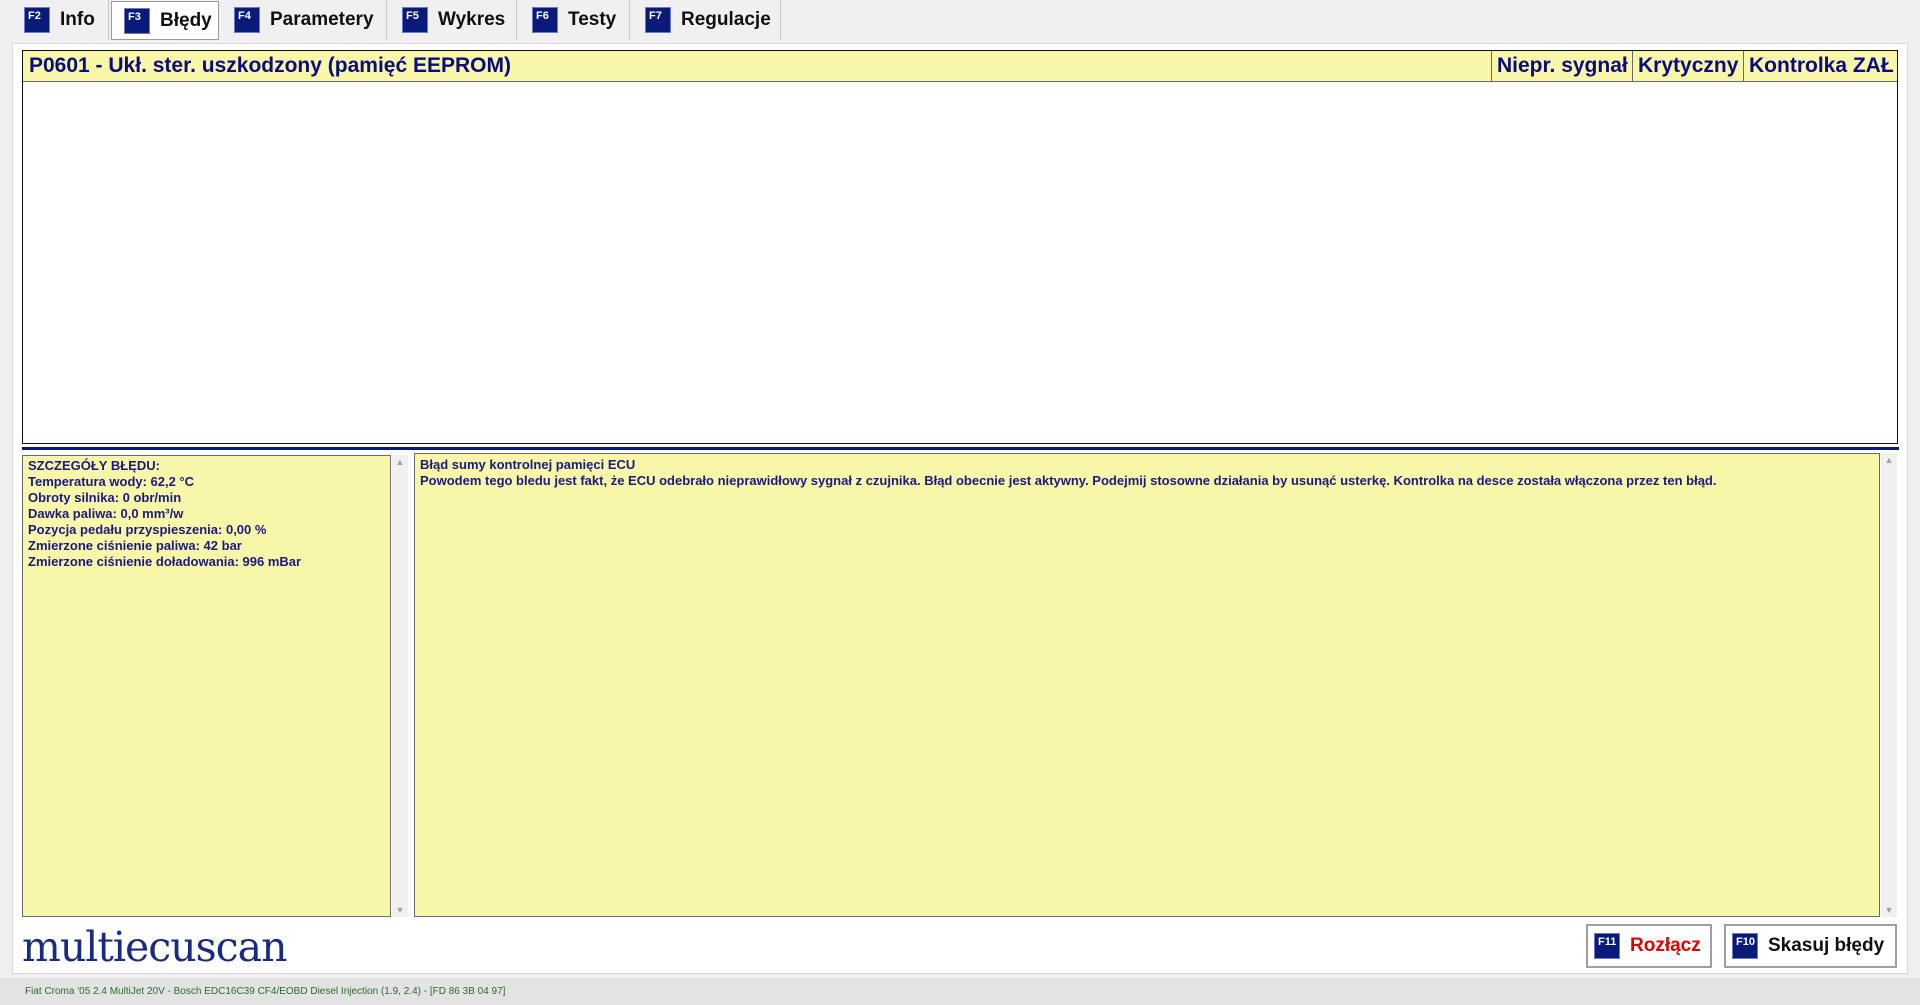  I want to click on description-scrollbar: ▲ ▼, so click(1889, 685).